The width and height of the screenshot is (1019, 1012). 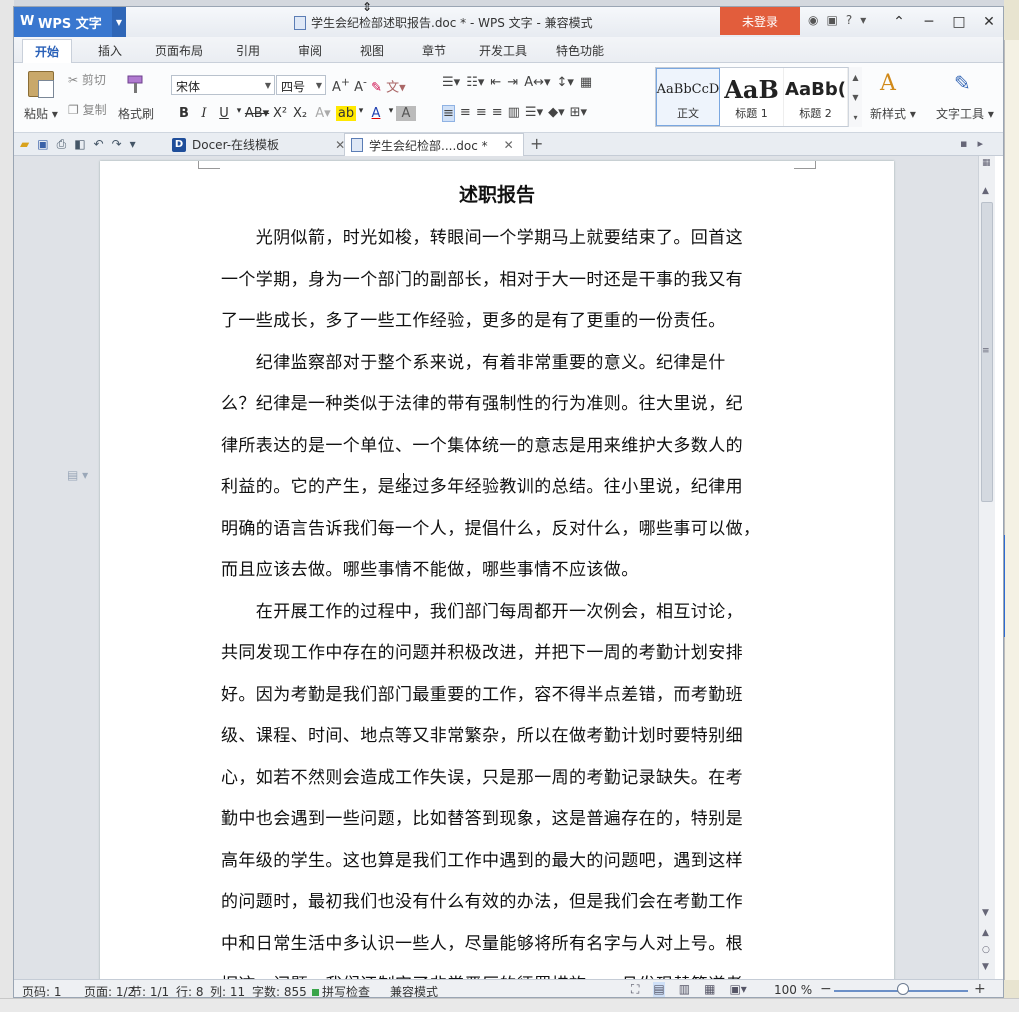 What do you see at coordinates (635, 989) in the screenshot?
I see `fullscreen-view-icon: ⛶` at bounding box center [635, 989].